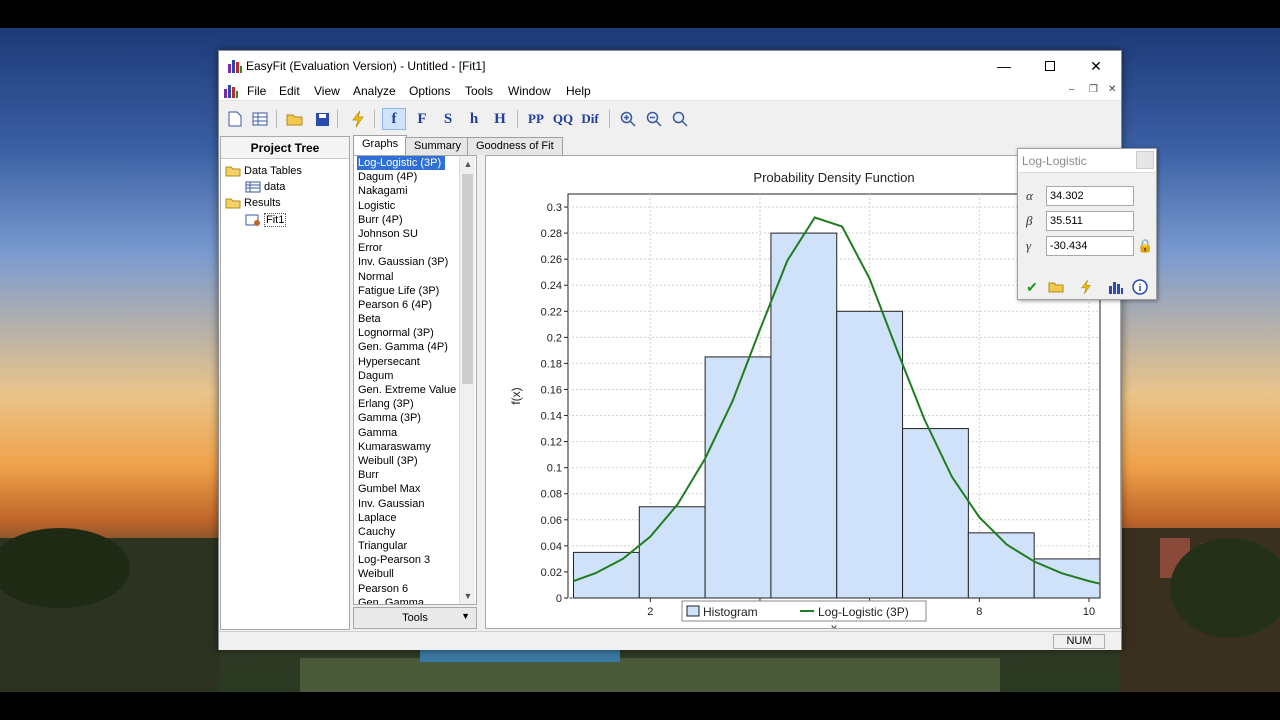 Image resolution: width=1280 pixels, height=720 pixels. What do you see at coordinates (551, 443) in the screenshot?
I see `y-tick-label: 0.12` at bounding box center [551, 443].